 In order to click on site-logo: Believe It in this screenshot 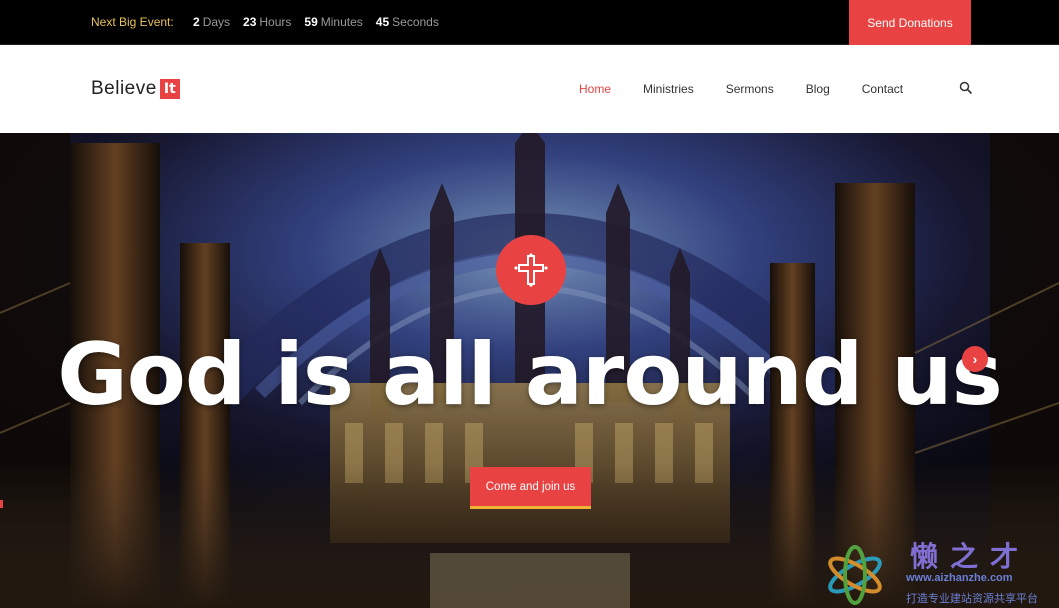, I will do `click(135, 89)`.